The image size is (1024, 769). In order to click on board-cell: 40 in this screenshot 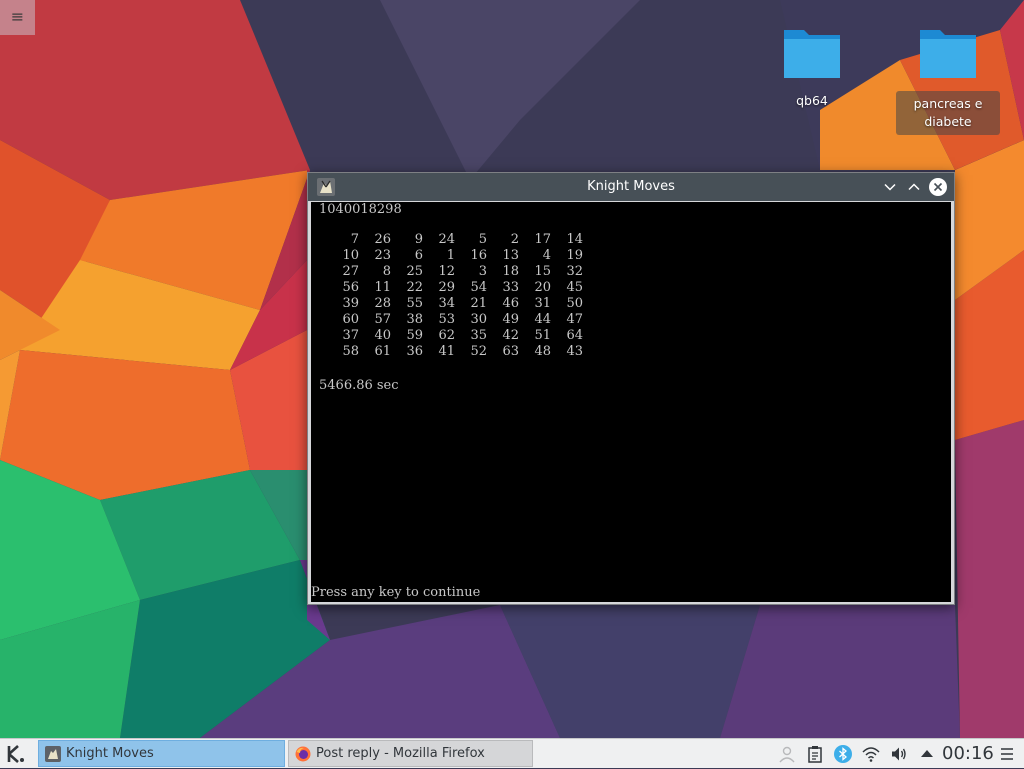, I will do `click(382, 335)`.